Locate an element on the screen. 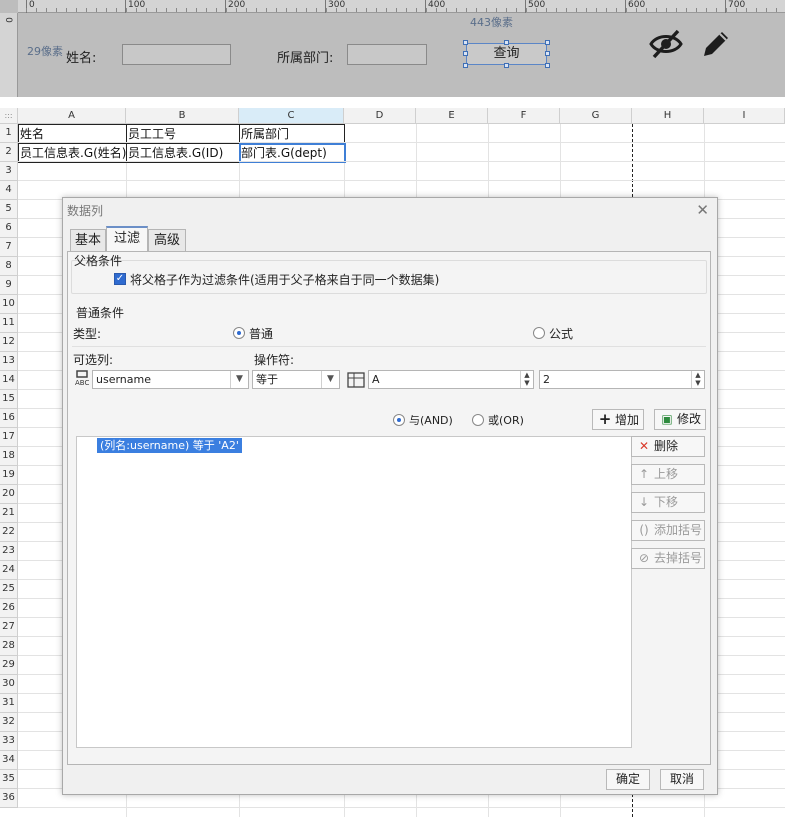 Image resolution: width=785 pixels, height=817 pixels. tab-advanced: 高级 is located at coordinates (167, 240).